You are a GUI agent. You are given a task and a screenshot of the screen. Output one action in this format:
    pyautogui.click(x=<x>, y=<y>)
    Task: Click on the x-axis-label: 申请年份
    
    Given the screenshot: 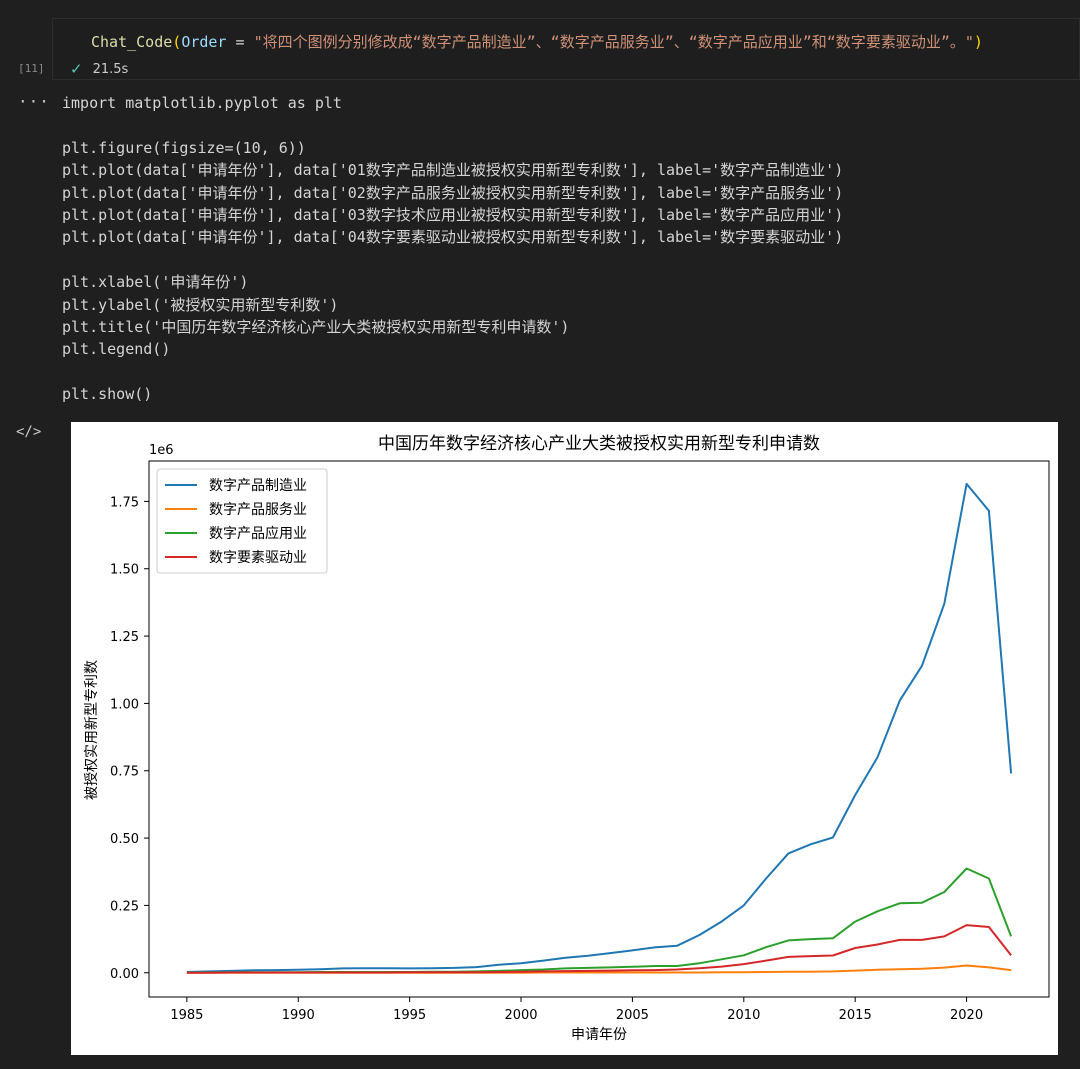 What is the action you would take?
    pyautogui.click(x=599, y=1035)
    